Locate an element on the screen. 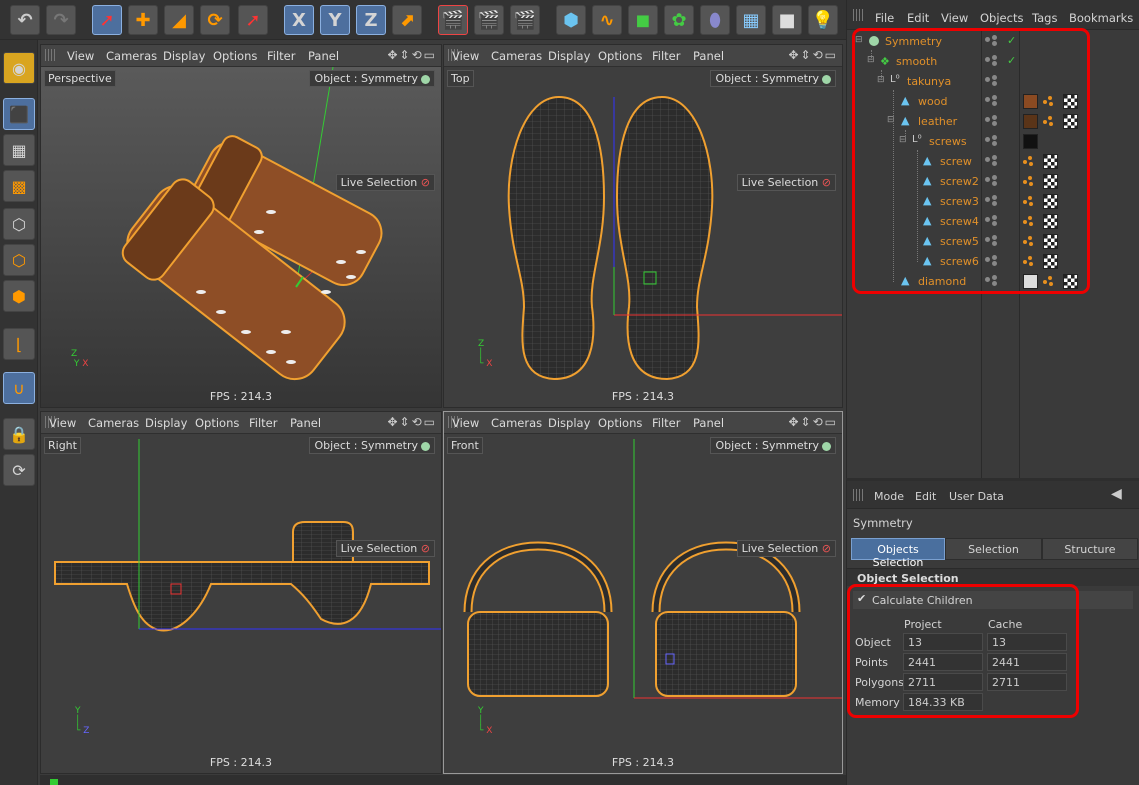 This screenshot has height=785, width=1139. render-picture-viewer-button: 🎬 is located at coordinates (489, 20).